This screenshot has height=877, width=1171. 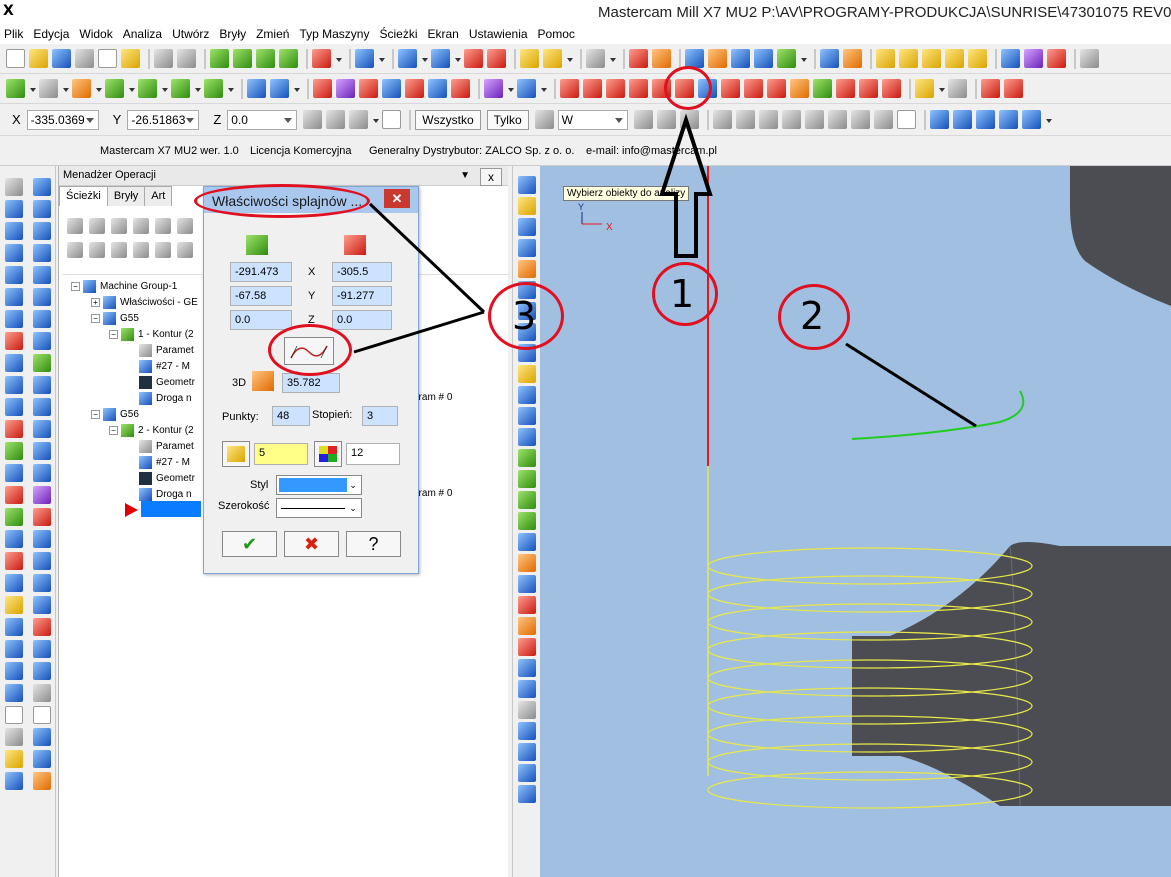 What do you see at coordinates (1048, 120) in the screenshot?
I see `plane-dropdown` at bounding box center [1048, 120].